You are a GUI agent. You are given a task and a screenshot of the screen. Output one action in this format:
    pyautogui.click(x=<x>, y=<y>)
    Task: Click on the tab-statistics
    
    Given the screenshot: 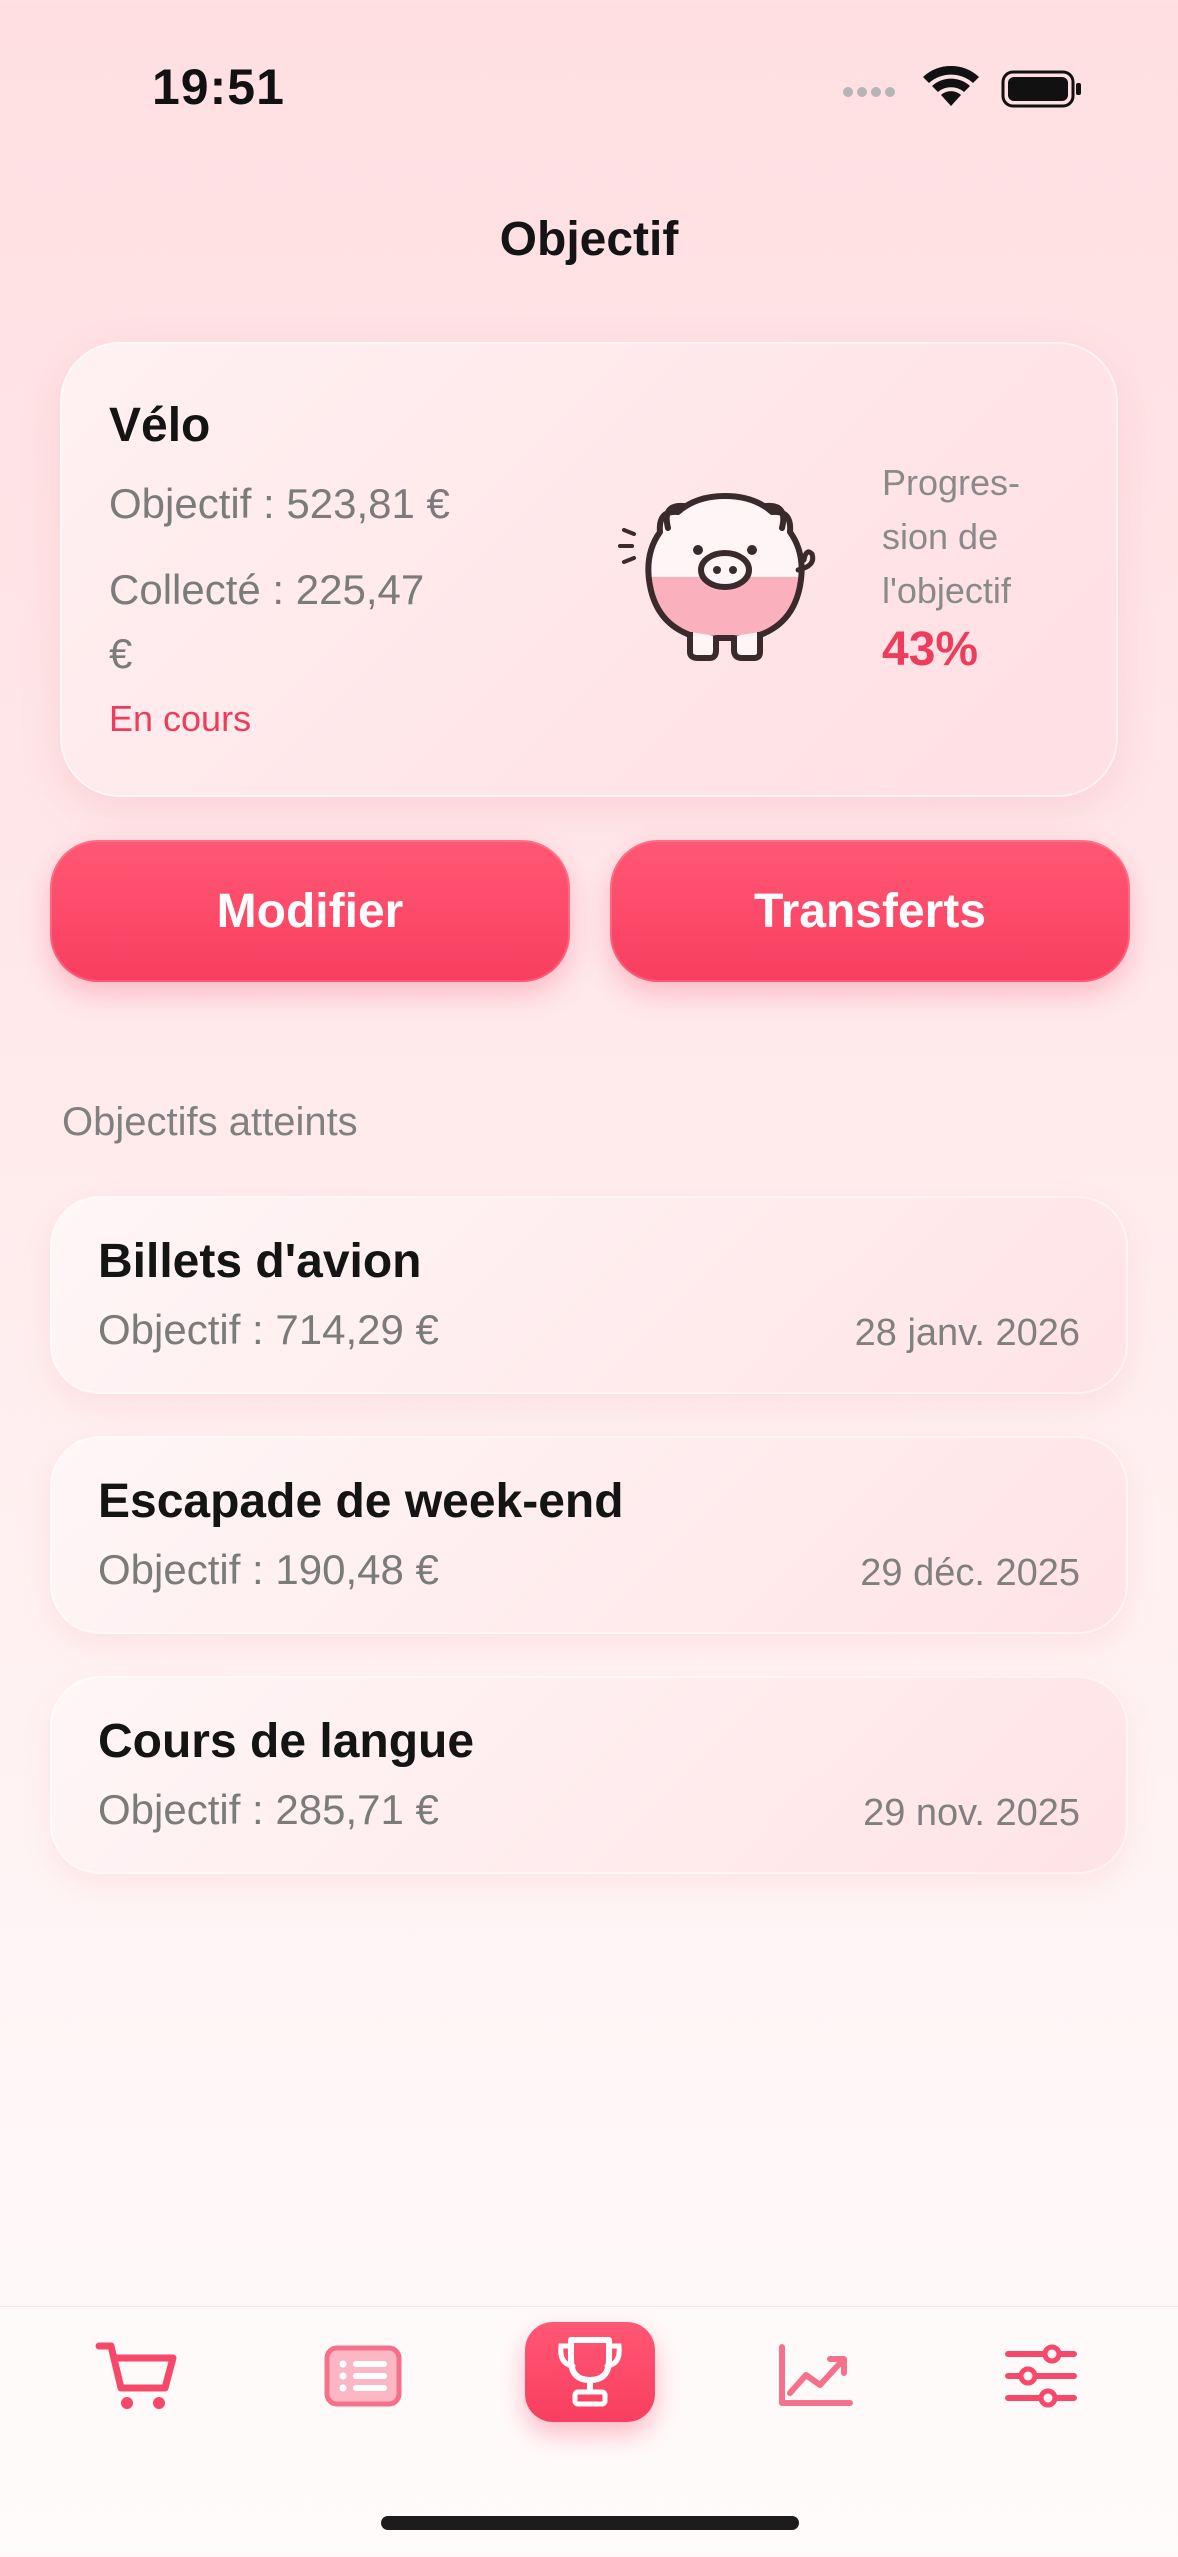 What is the action you would take?
    pyautogui.click(x=815, y=2376)
    